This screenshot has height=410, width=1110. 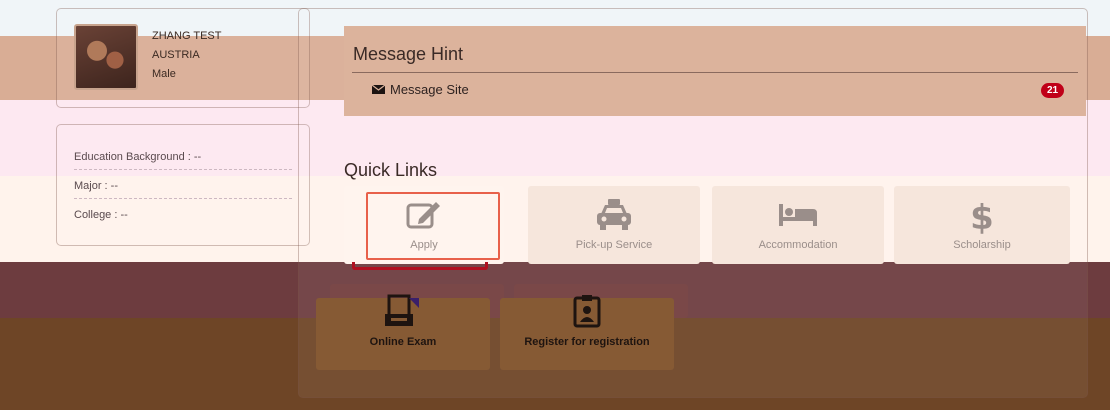 What do you see at coordinates (106, 57) in the screenshot?
I see `avatar` at bounding box center [106, 57].